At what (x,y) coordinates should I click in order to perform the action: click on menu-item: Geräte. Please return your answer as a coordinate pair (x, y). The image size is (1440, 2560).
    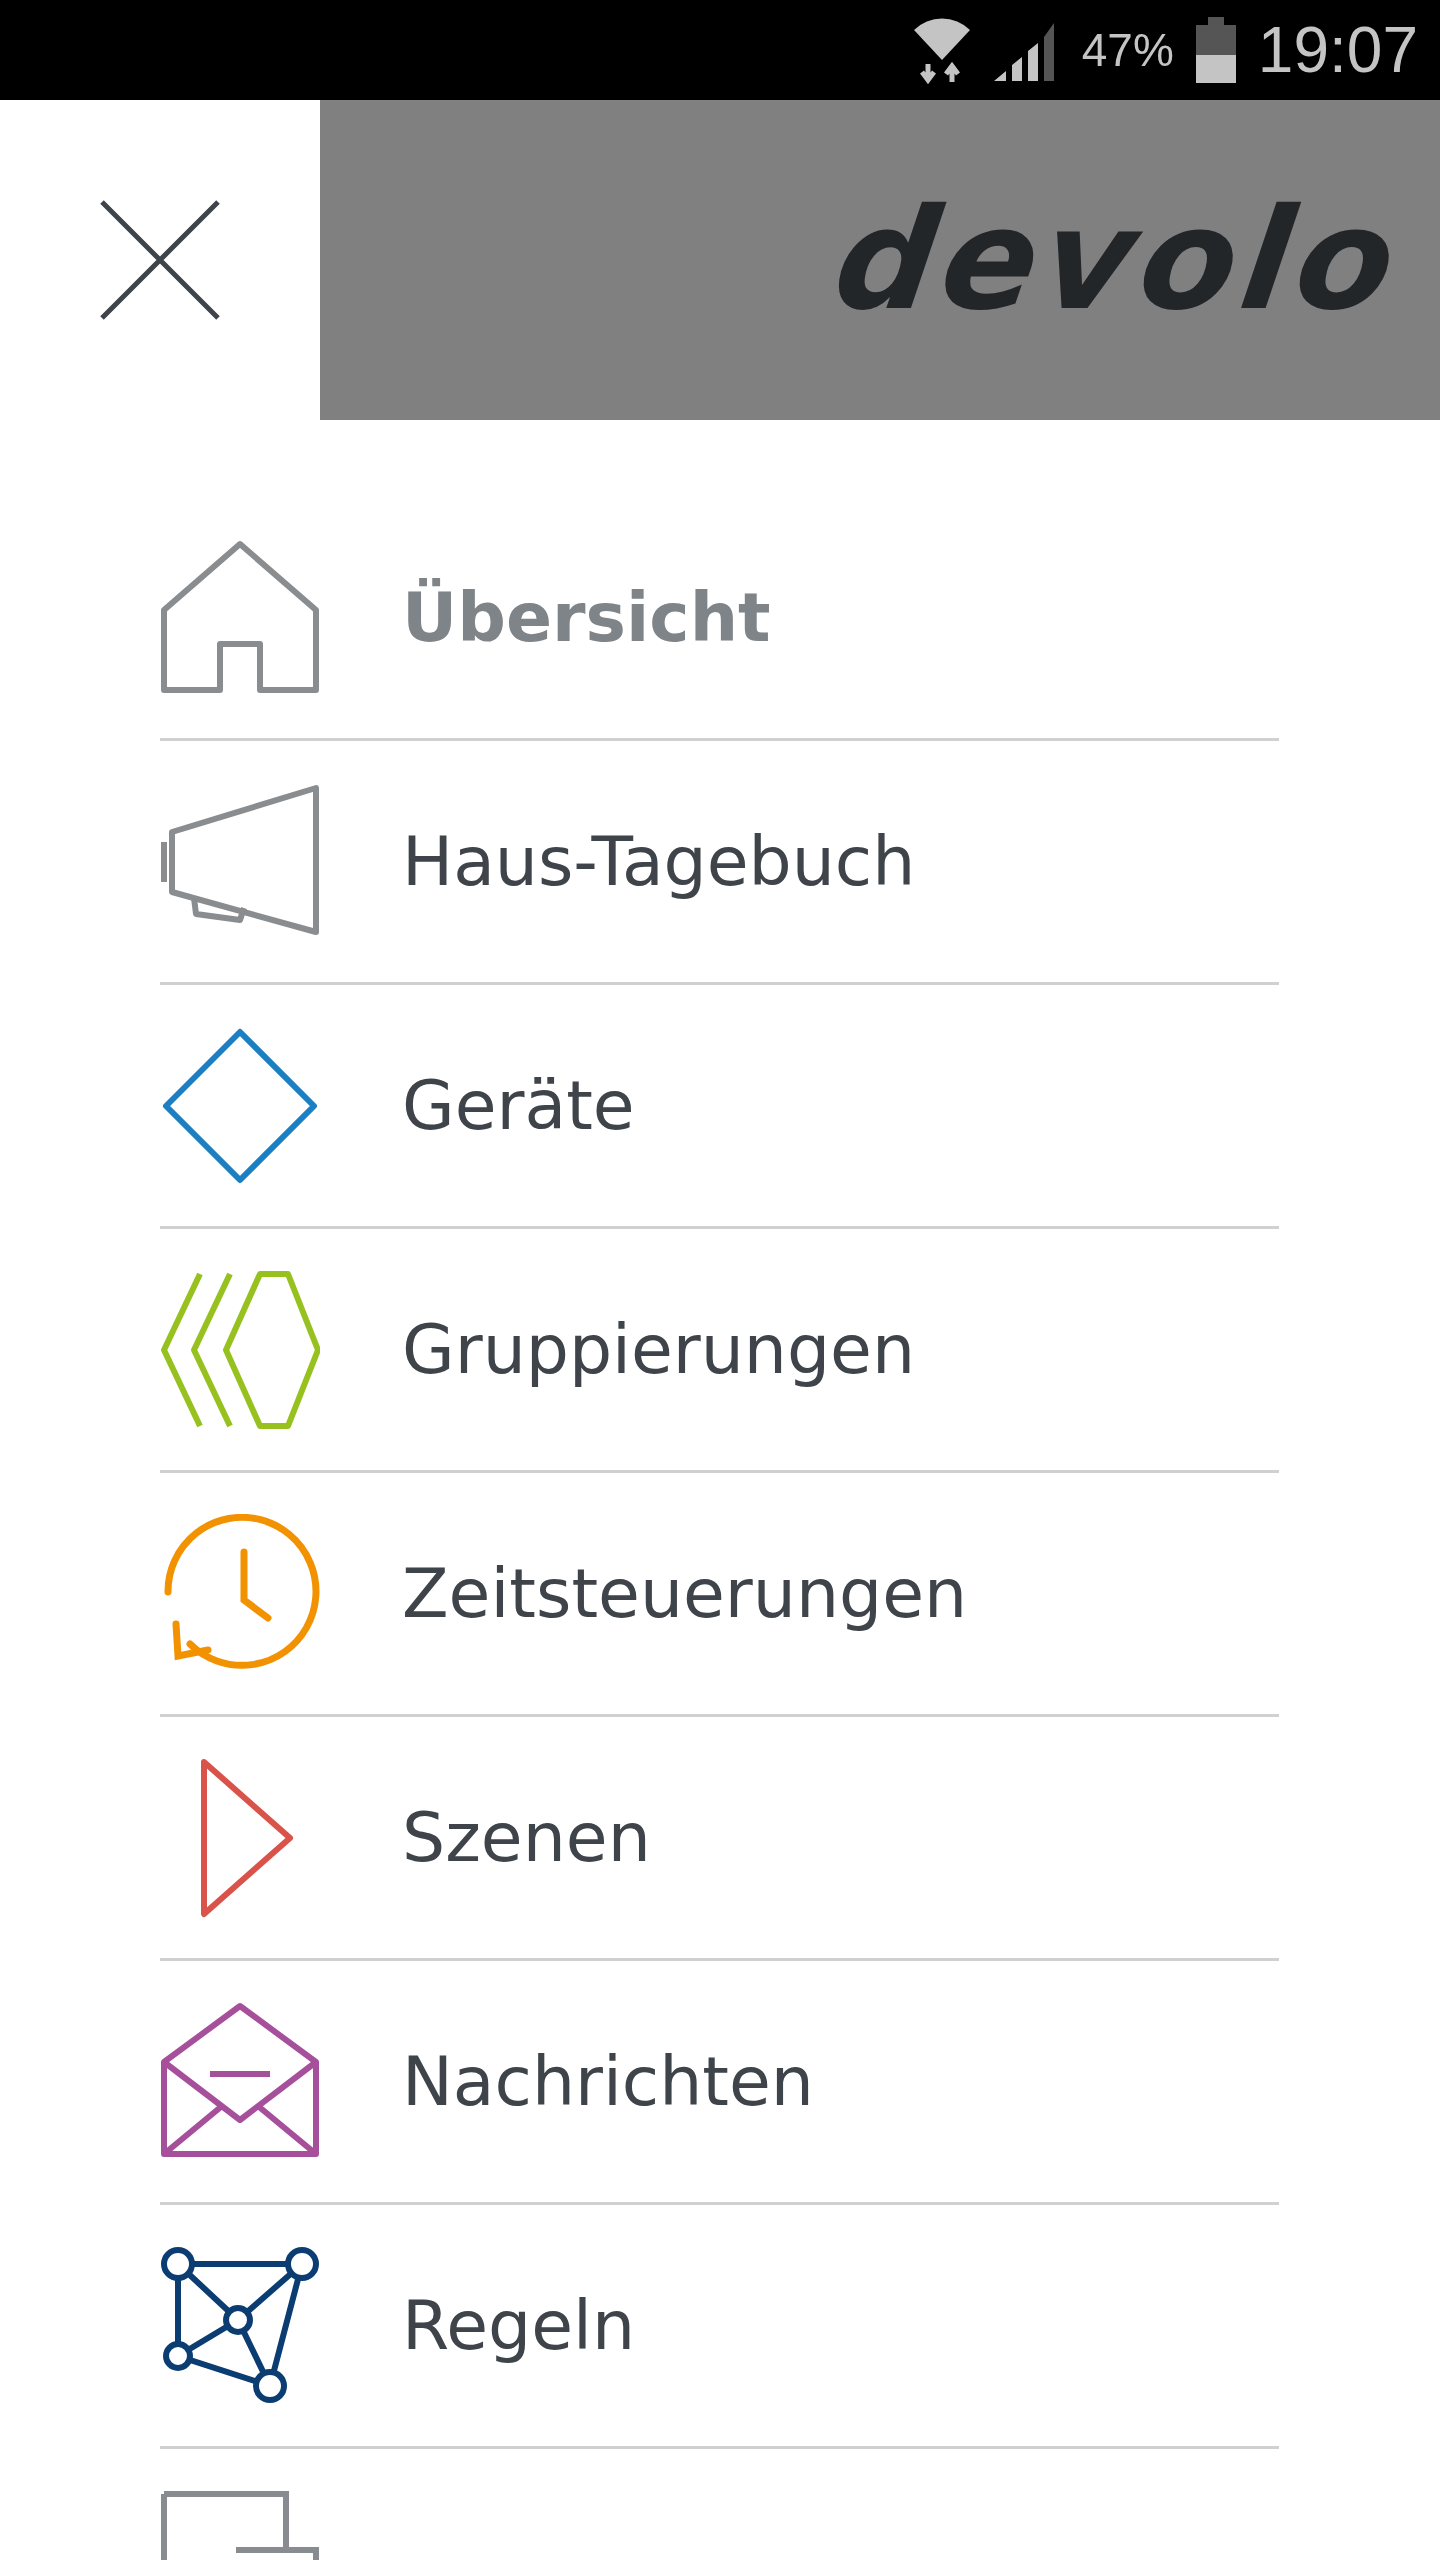
    Looking at the image, I should click on (518, 1105).